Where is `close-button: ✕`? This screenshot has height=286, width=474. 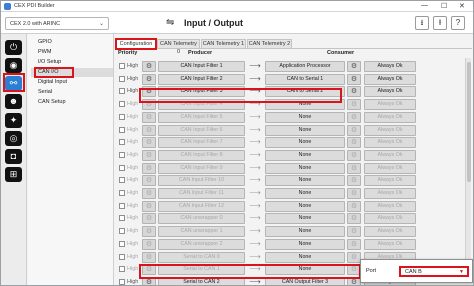
close-button: ✕ is located at coordinates (462, 6).